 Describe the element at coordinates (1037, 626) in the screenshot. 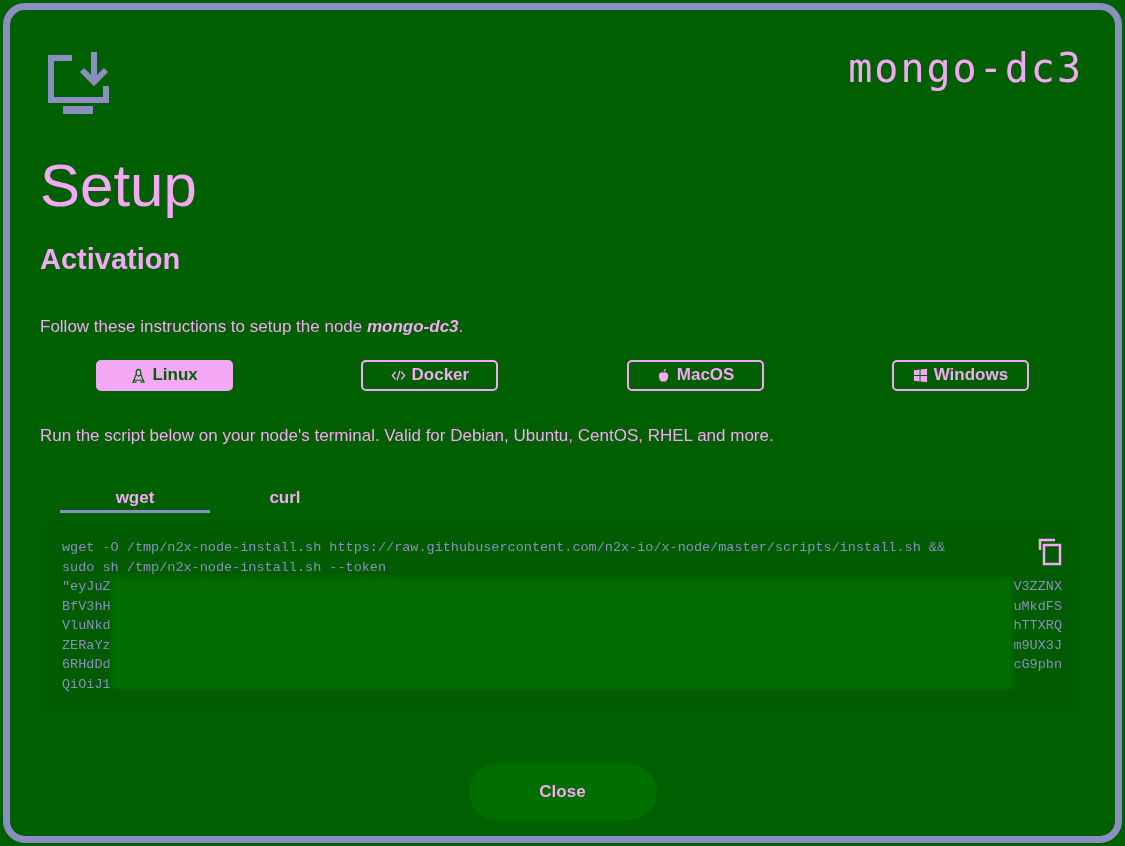

I see `token-text: hTTXRQ` at that location.